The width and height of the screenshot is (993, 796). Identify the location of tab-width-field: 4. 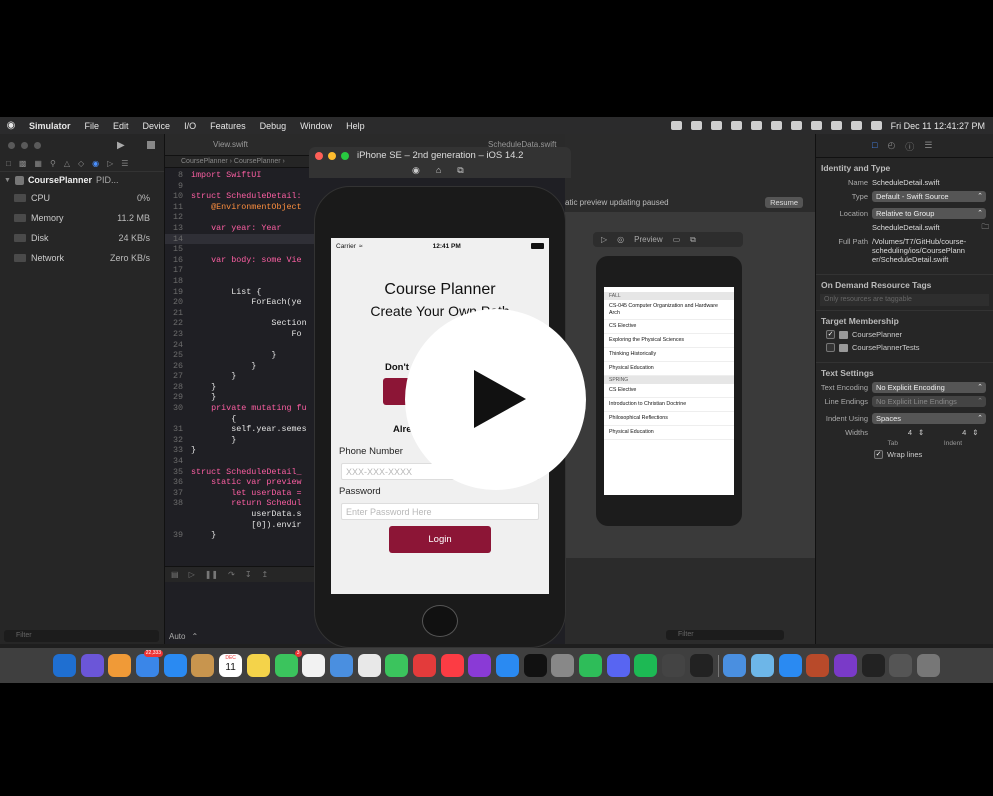
(895, 432).